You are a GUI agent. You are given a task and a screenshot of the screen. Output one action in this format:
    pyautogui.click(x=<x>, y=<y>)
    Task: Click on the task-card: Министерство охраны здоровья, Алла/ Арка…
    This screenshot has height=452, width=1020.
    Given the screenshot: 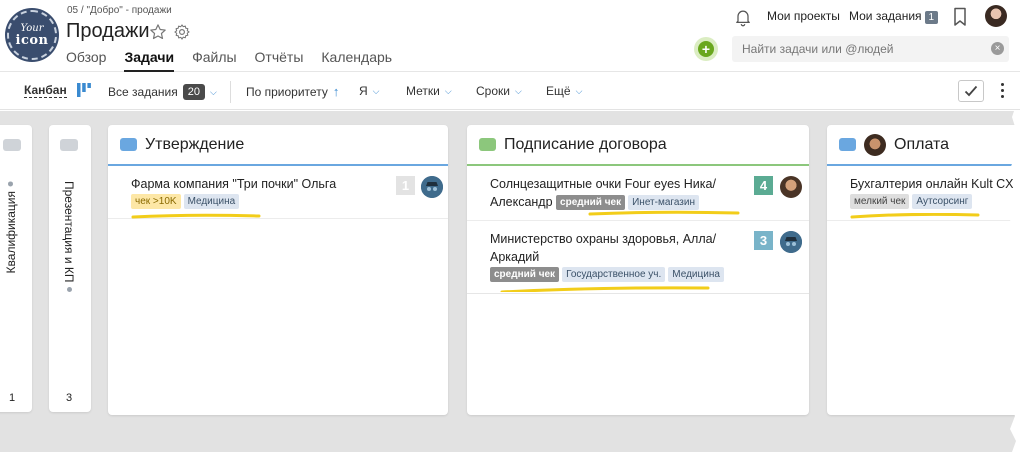 What is the action you would take?
    pyautogui.click(x=638, y=257)
    